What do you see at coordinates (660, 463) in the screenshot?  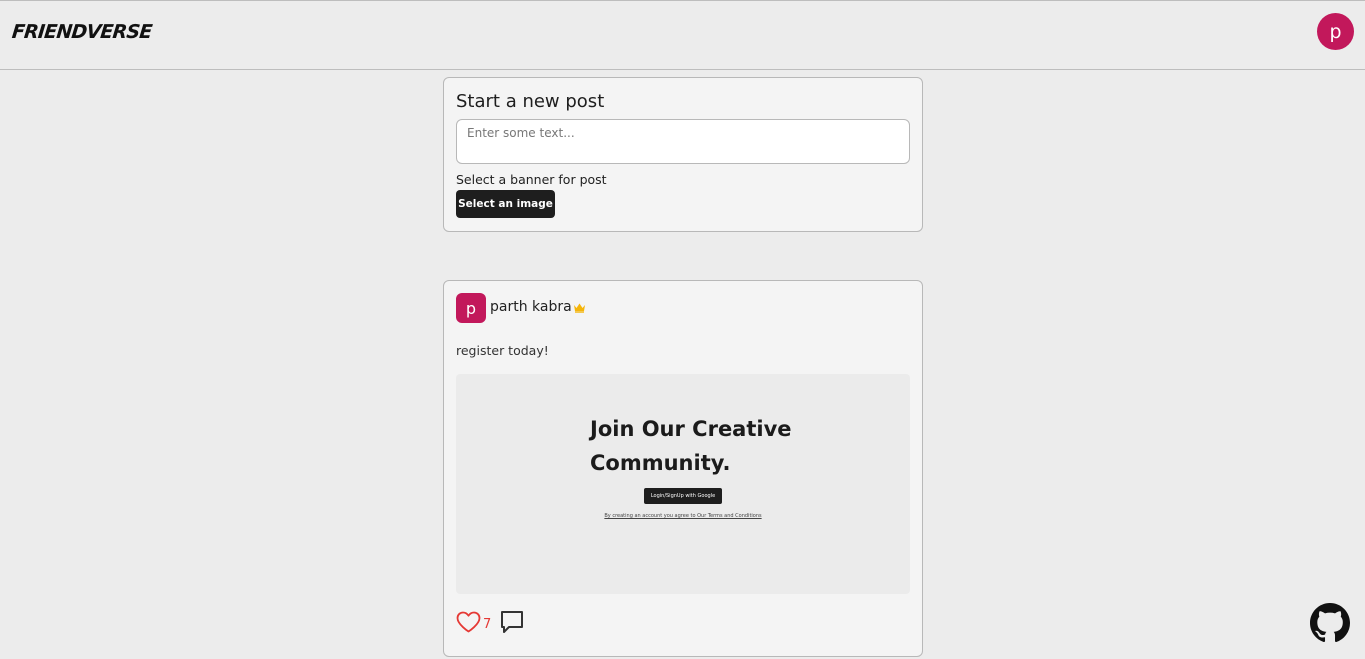 I see `banner-heading-line-2: Community.` at bounding box center [660, 463].